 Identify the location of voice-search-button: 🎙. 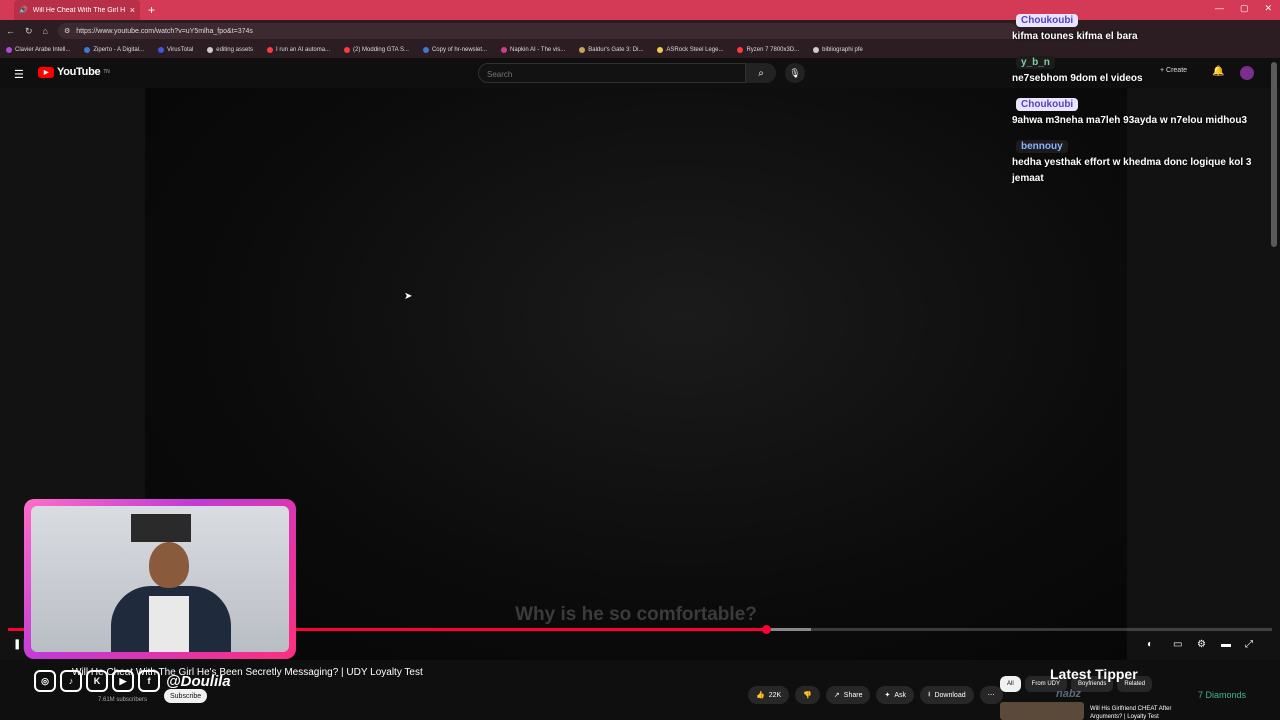
(795, 73).